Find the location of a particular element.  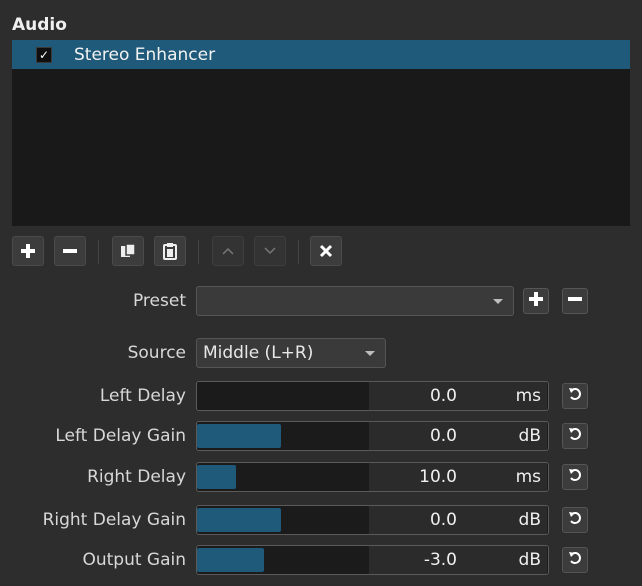

add-filter-button is located at coordinates (28, 251).